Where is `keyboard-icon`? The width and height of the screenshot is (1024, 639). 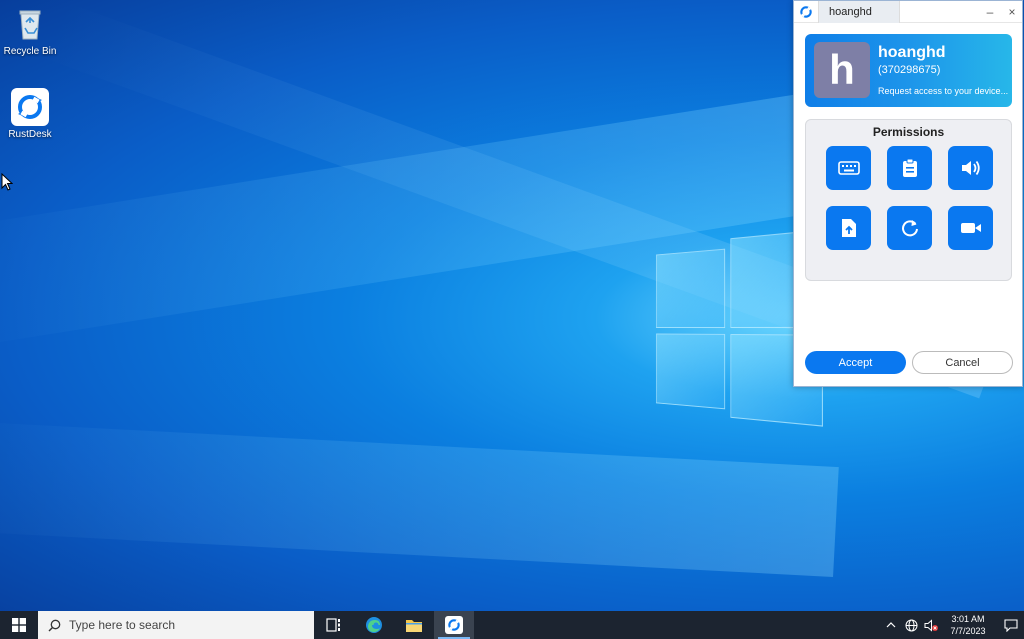
keyboard-icon is located at coordinates (848, 168).